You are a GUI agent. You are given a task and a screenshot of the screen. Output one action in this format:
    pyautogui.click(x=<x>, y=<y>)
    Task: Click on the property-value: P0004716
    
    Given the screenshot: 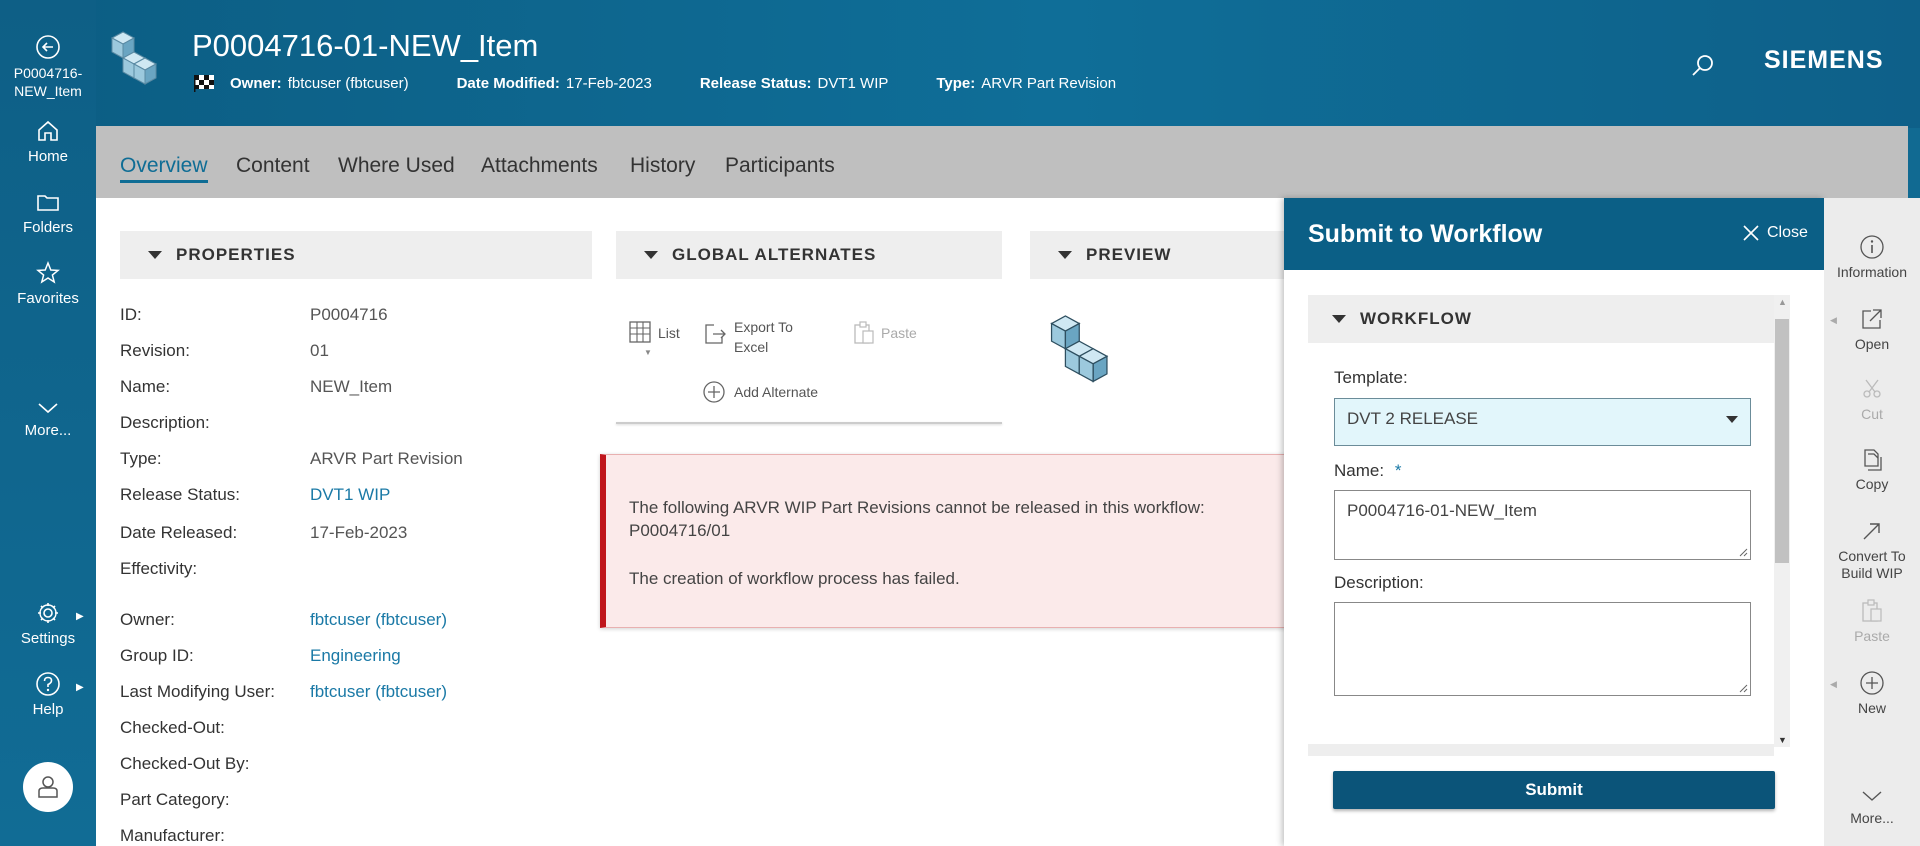 What is the action you would take?
    pyautogui.click(x=349, y=314)
    